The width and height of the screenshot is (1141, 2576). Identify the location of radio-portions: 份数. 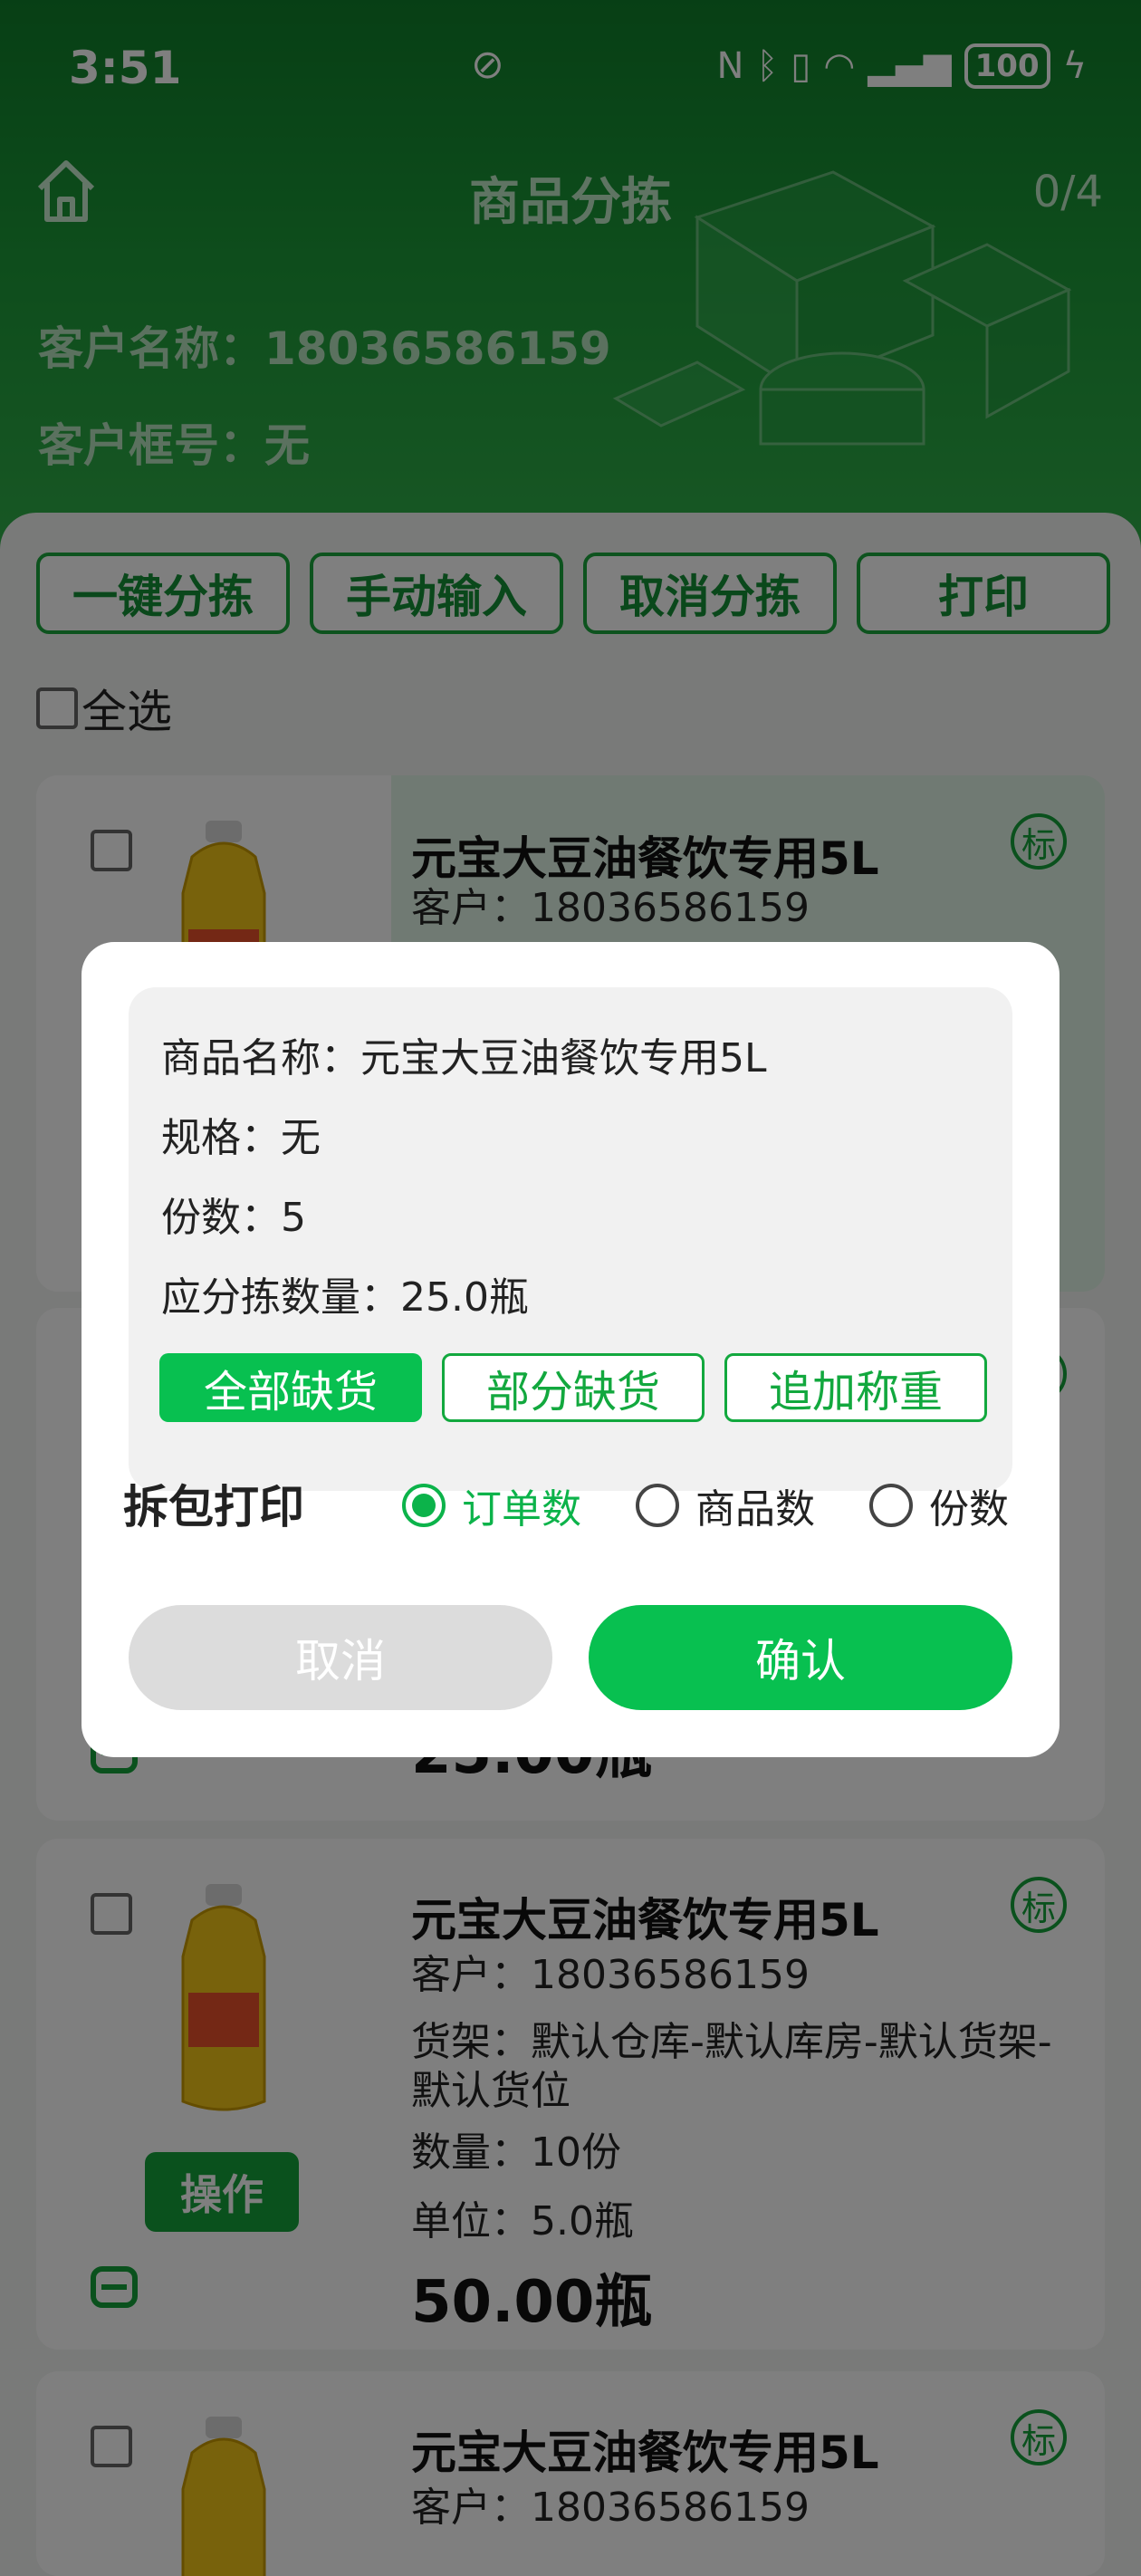
(939, 1505).